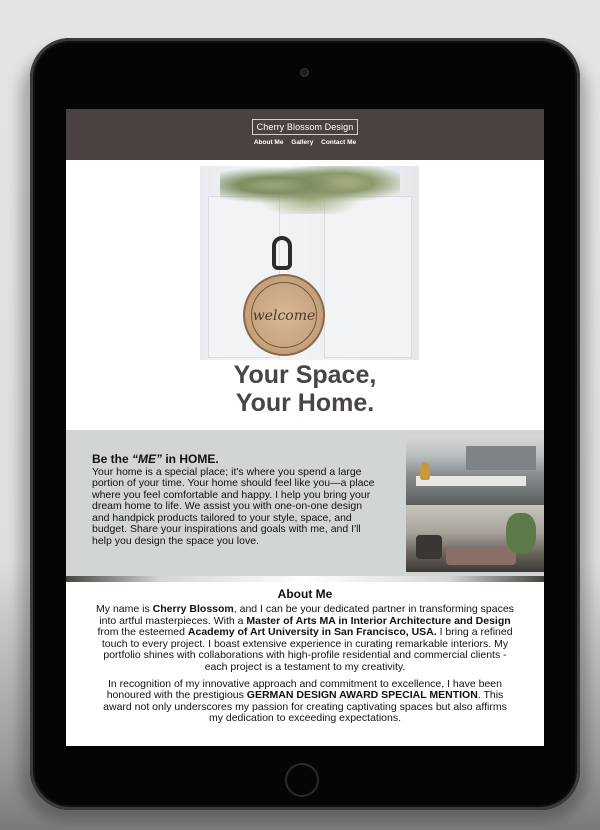  What do you see at coordinates (190, 459) in the screenshot?
I see `intro-heading-suffix: in HOME.` at bounding box center [190, 459].